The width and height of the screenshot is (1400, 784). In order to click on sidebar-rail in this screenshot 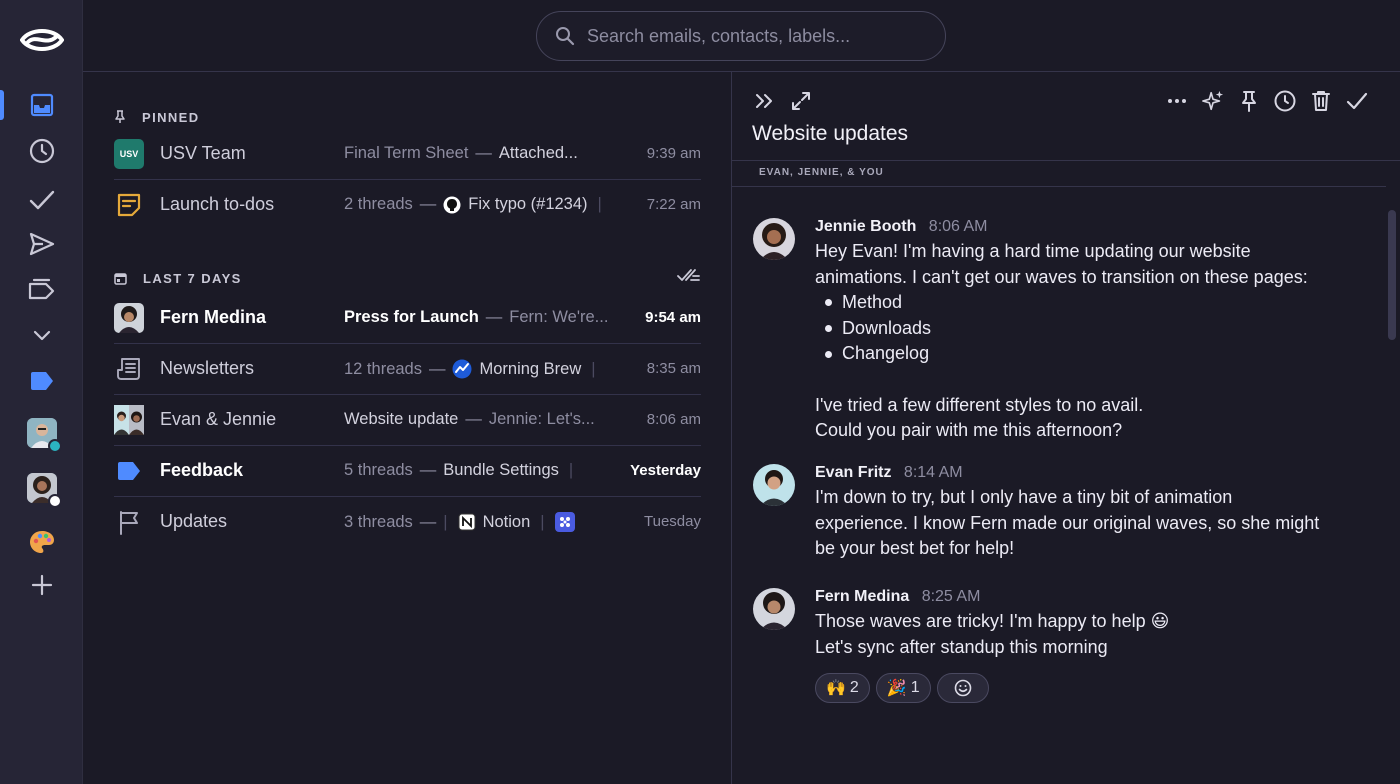, I will do `click(41, 392)`.